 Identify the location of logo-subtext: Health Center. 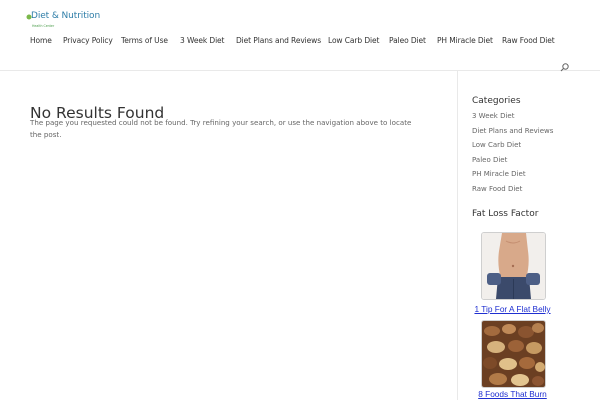
(43, 26).